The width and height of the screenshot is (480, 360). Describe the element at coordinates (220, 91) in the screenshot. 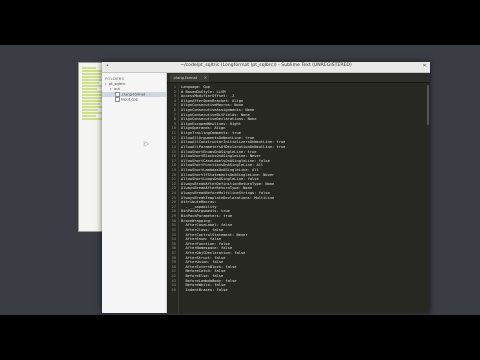

I see `code-value: LLVM` at that location.